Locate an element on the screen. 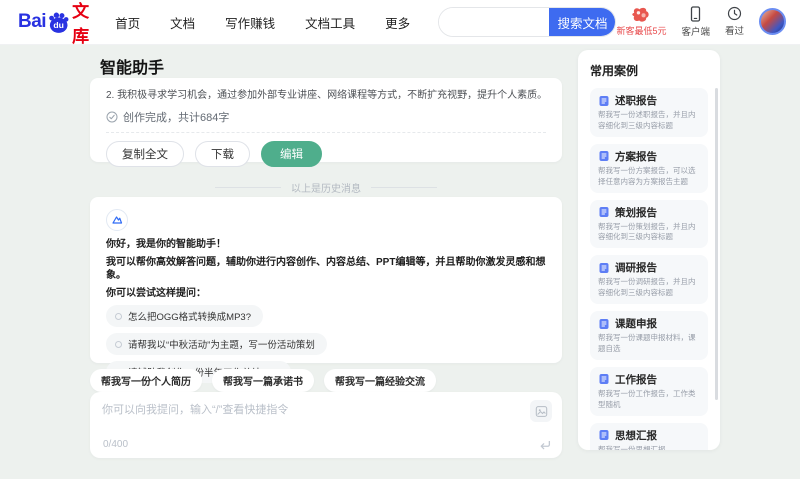 This screenshot has height=479, width=800. nav-item-tools: 文档工具 is located at coordinates (330, 22).